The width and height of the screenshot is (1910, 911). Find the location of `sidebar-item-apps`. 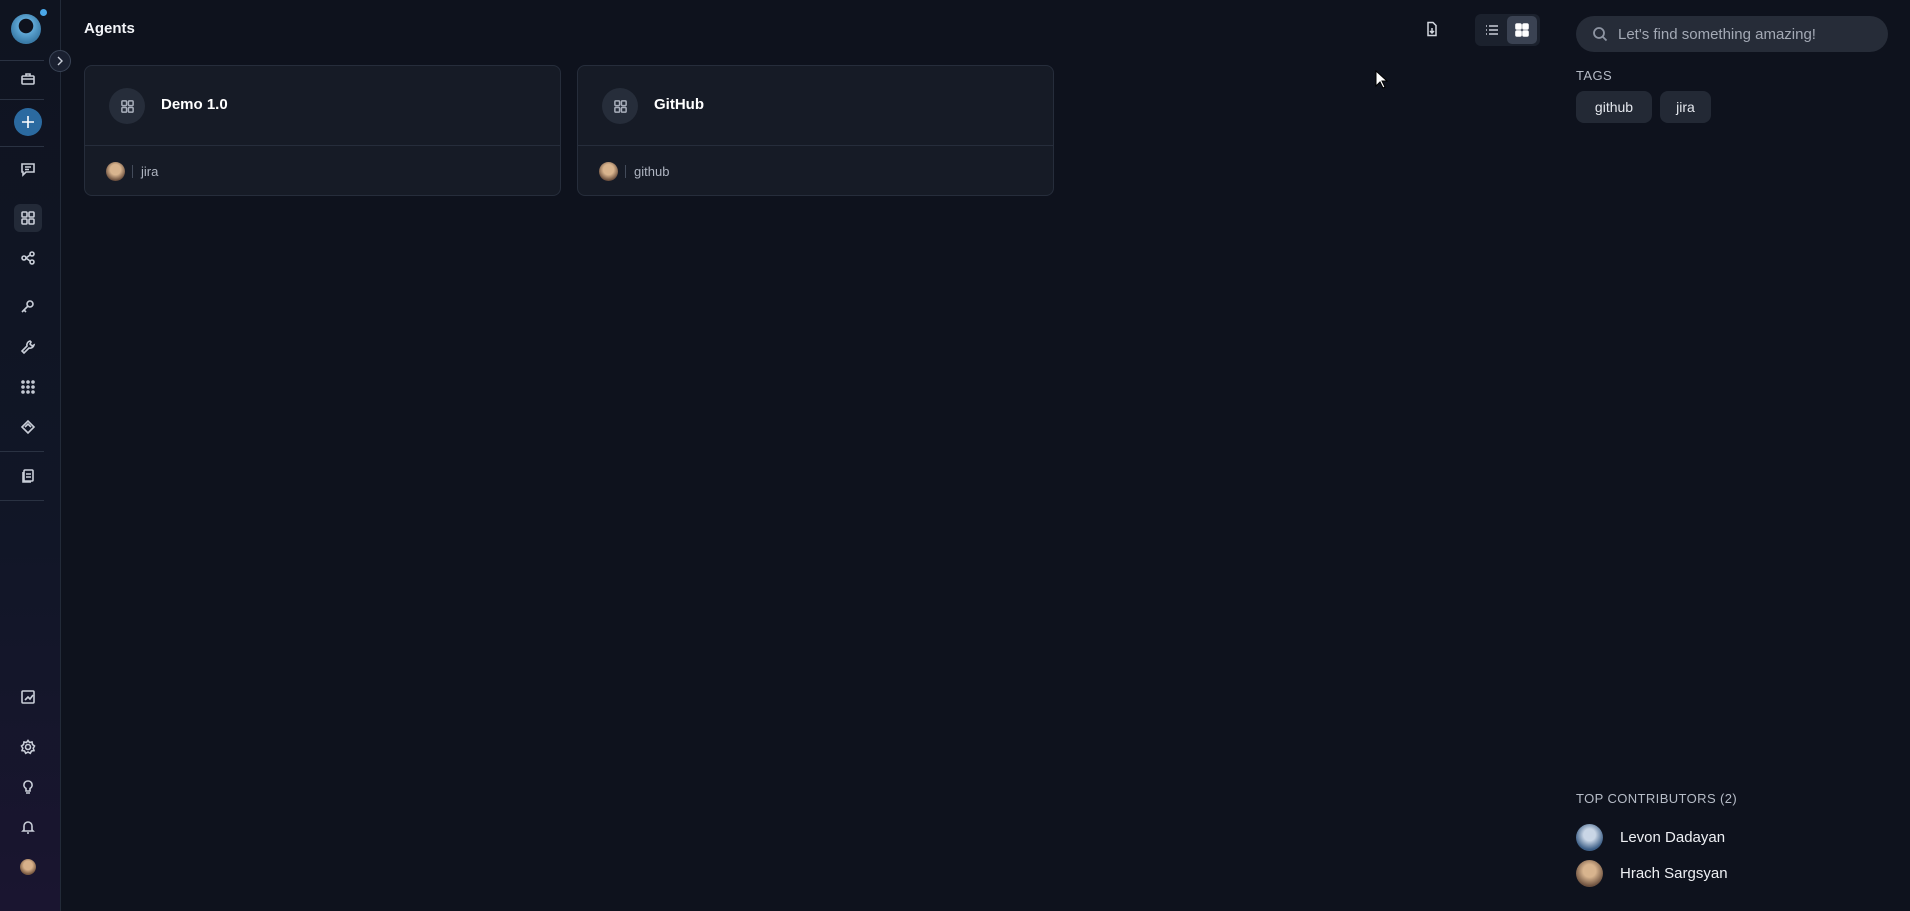

sidebar-item-apps is located at coordinates (28, 387).